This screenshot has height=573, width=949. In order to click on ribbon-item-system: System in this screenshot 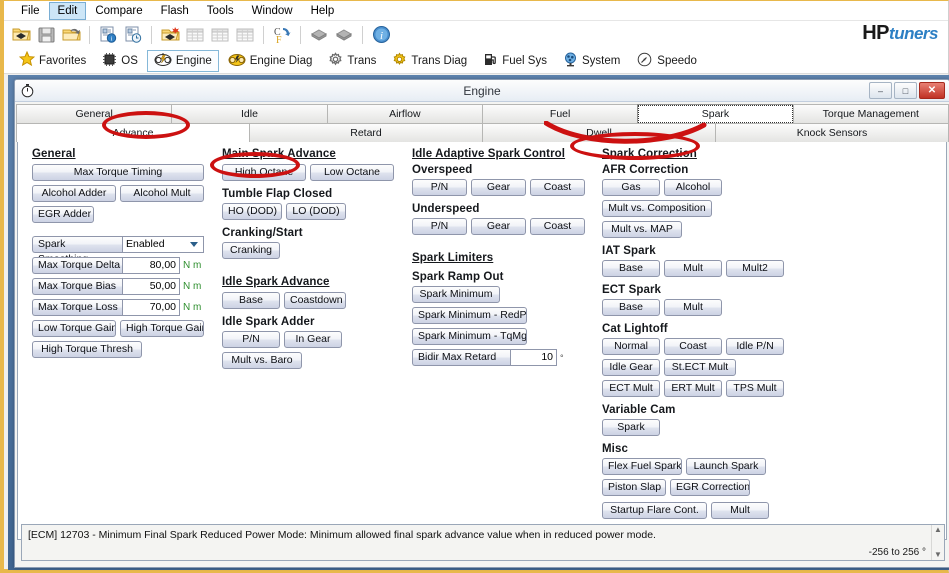, I will do `click(591, 61)`.